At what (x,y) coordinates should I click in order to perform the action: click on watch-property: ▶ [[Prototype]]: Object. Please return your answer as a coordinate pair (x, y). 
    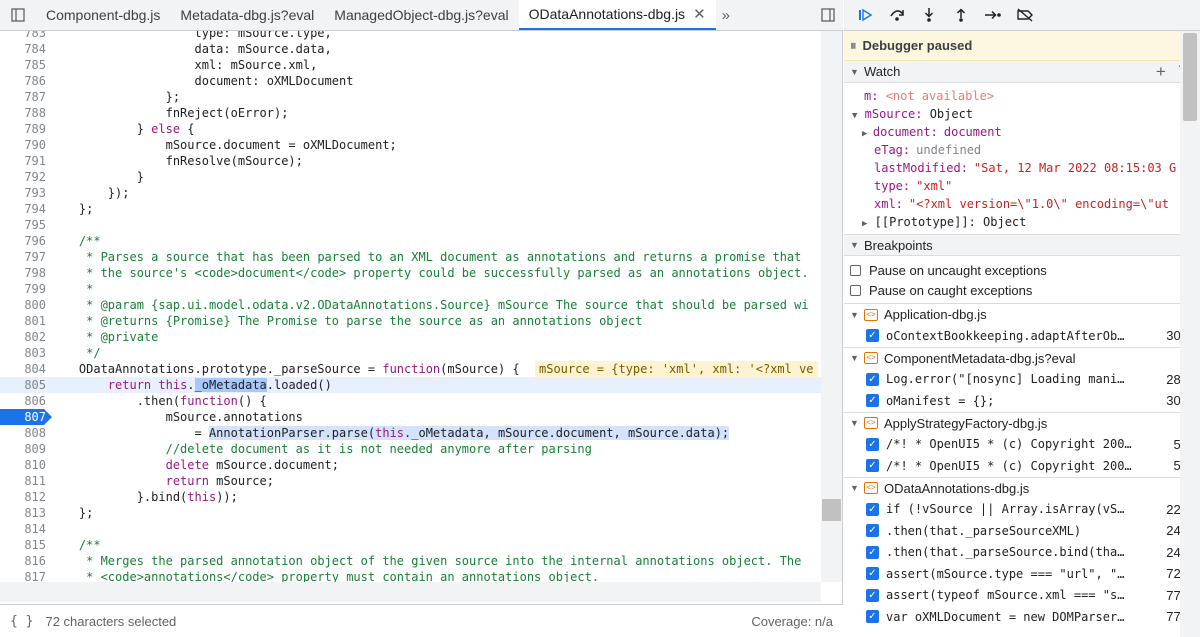
    Looking at the image, I should click on (1022, 222).